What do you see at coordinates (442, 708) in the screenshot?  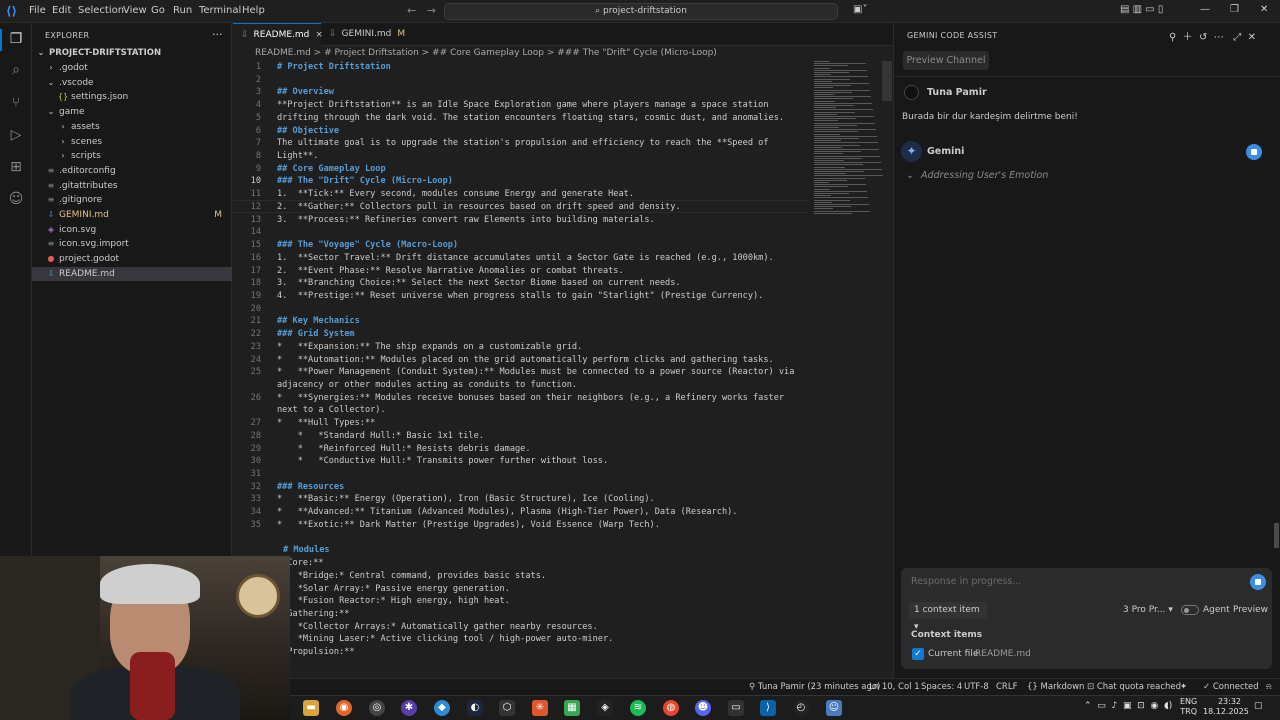 I see `app-icon: ◆` at bounding box center [442, 708].